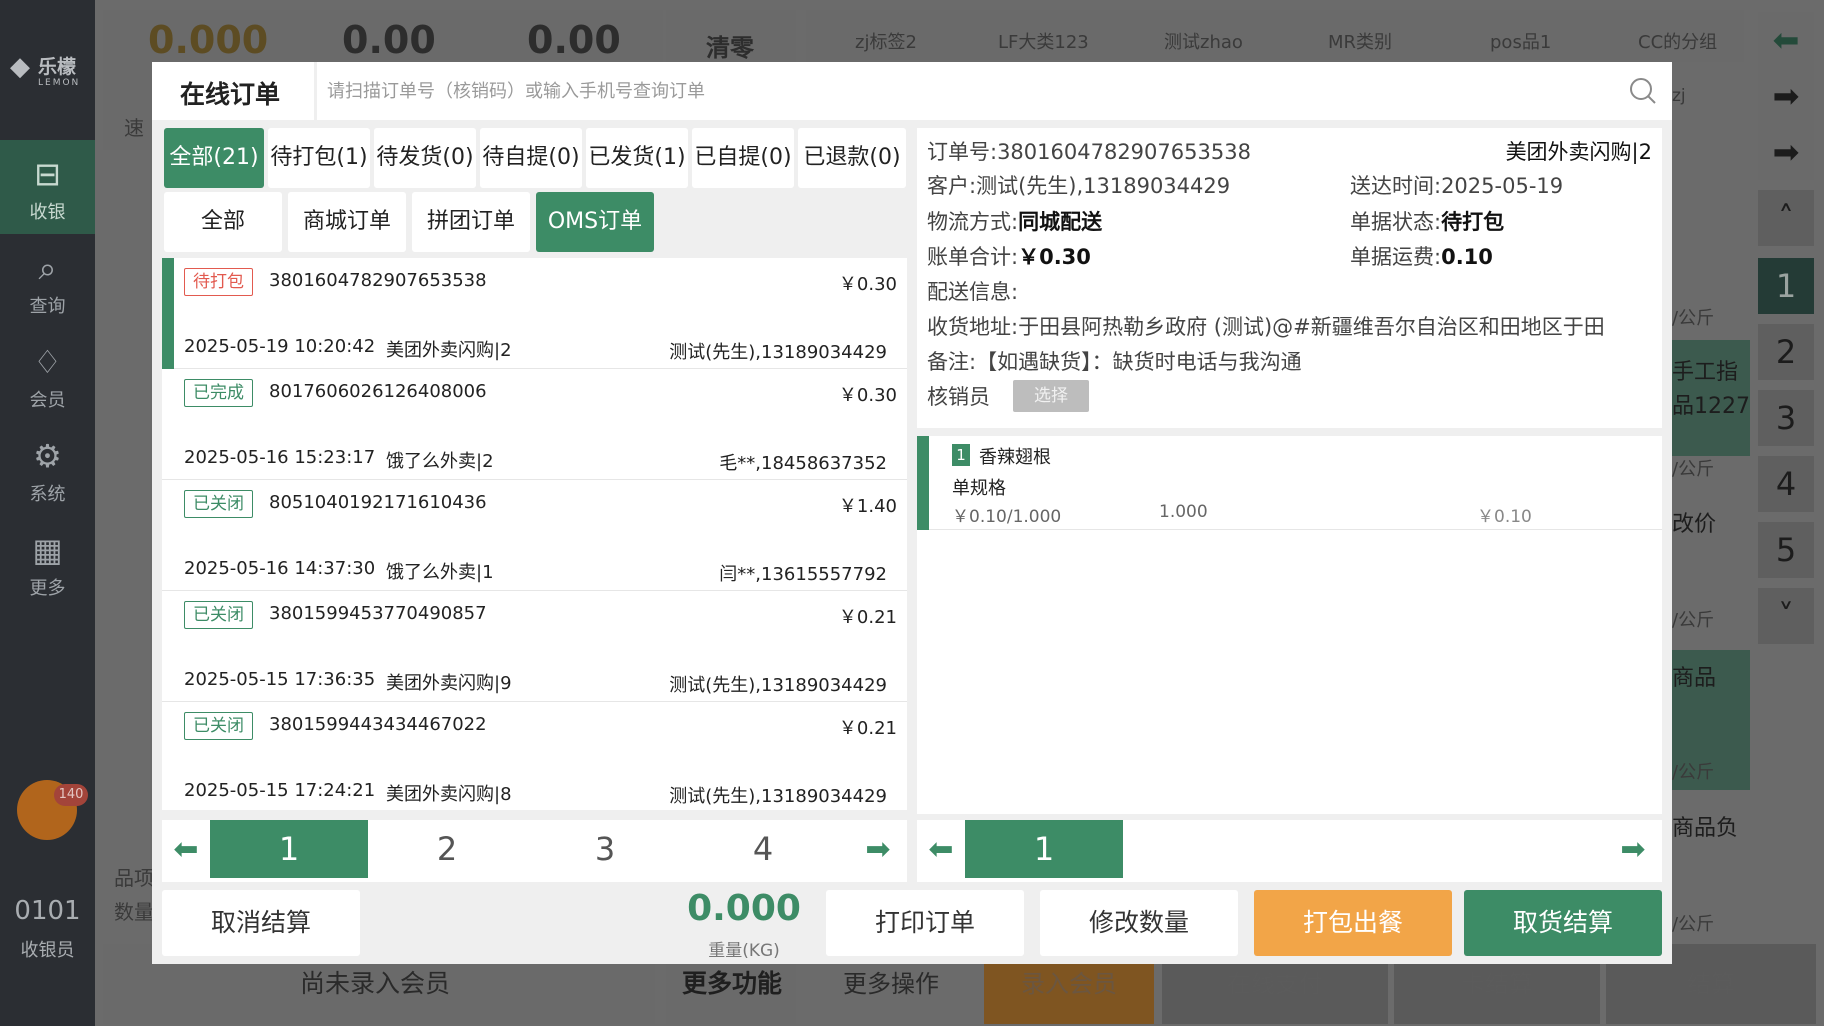 The width and height of the screenshot is (1824, 1026). I want to click on nav-system: ⚙ 系统, so click(47, 469).